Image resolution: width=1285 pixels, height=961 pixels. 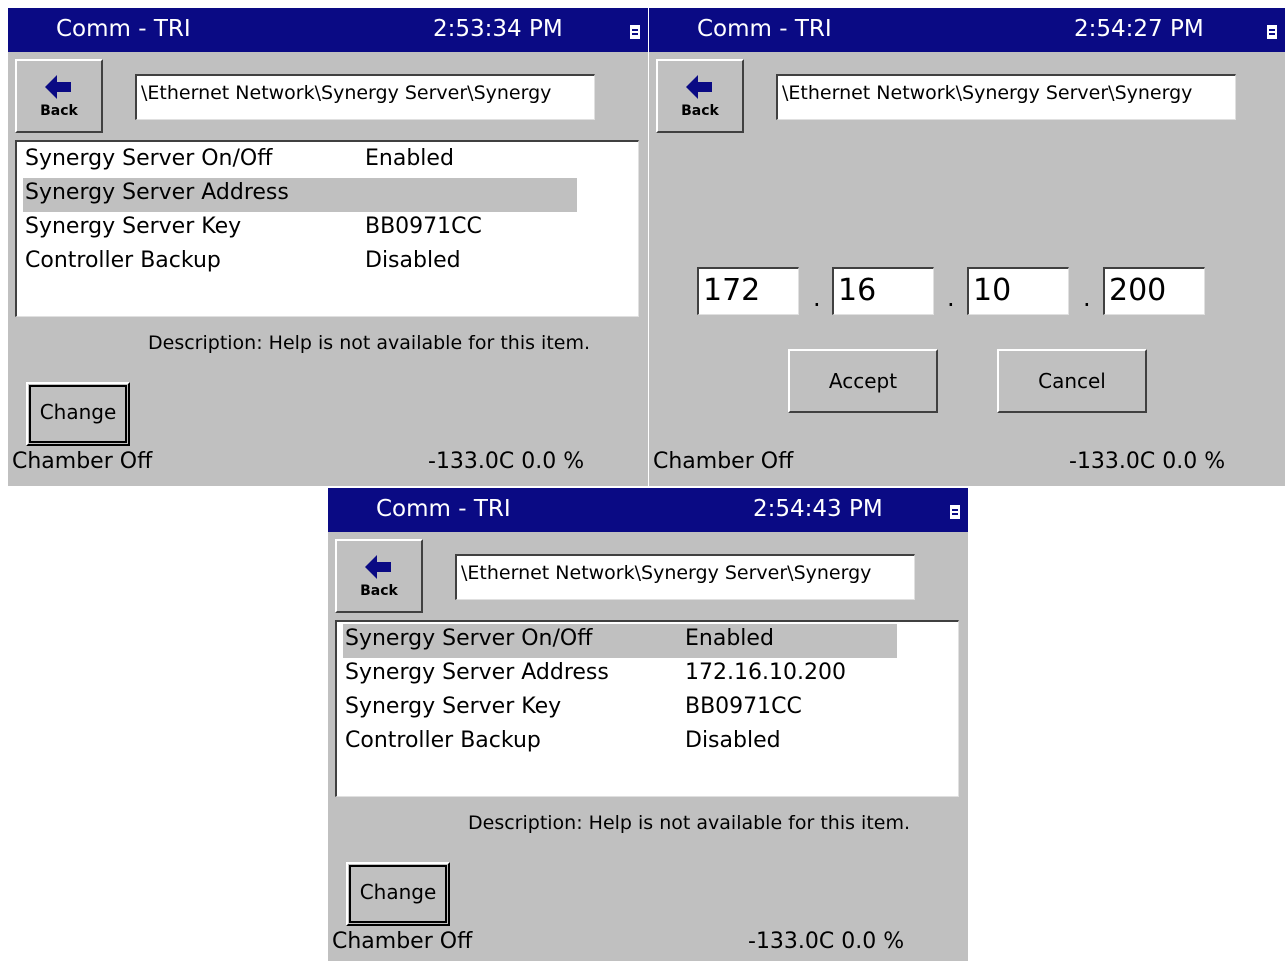 What do you see at coordinates (748, 291) in the screenshot?
I see `ip-octet-1-input: 172` at bounding box center [748, 291].